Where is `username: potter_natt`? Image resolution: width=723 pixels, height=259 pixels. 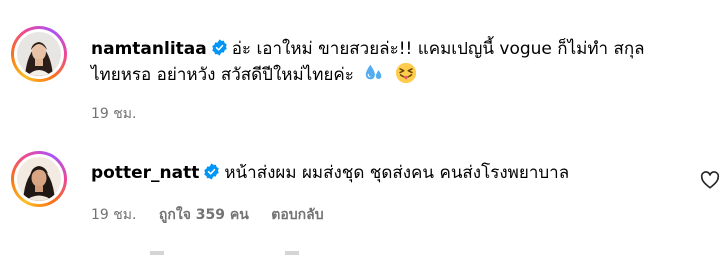 username: potter_natt is located at coordinates (145, 173).